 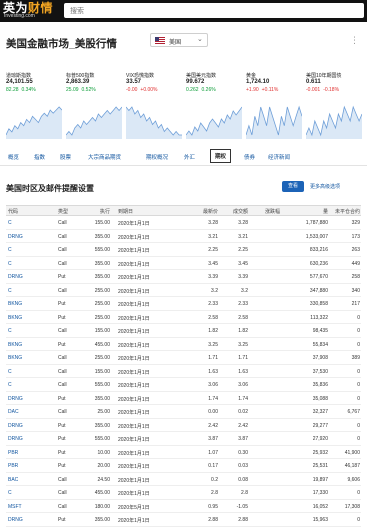 I want to click on tab-item: 债券, so click(x=249, y=157).